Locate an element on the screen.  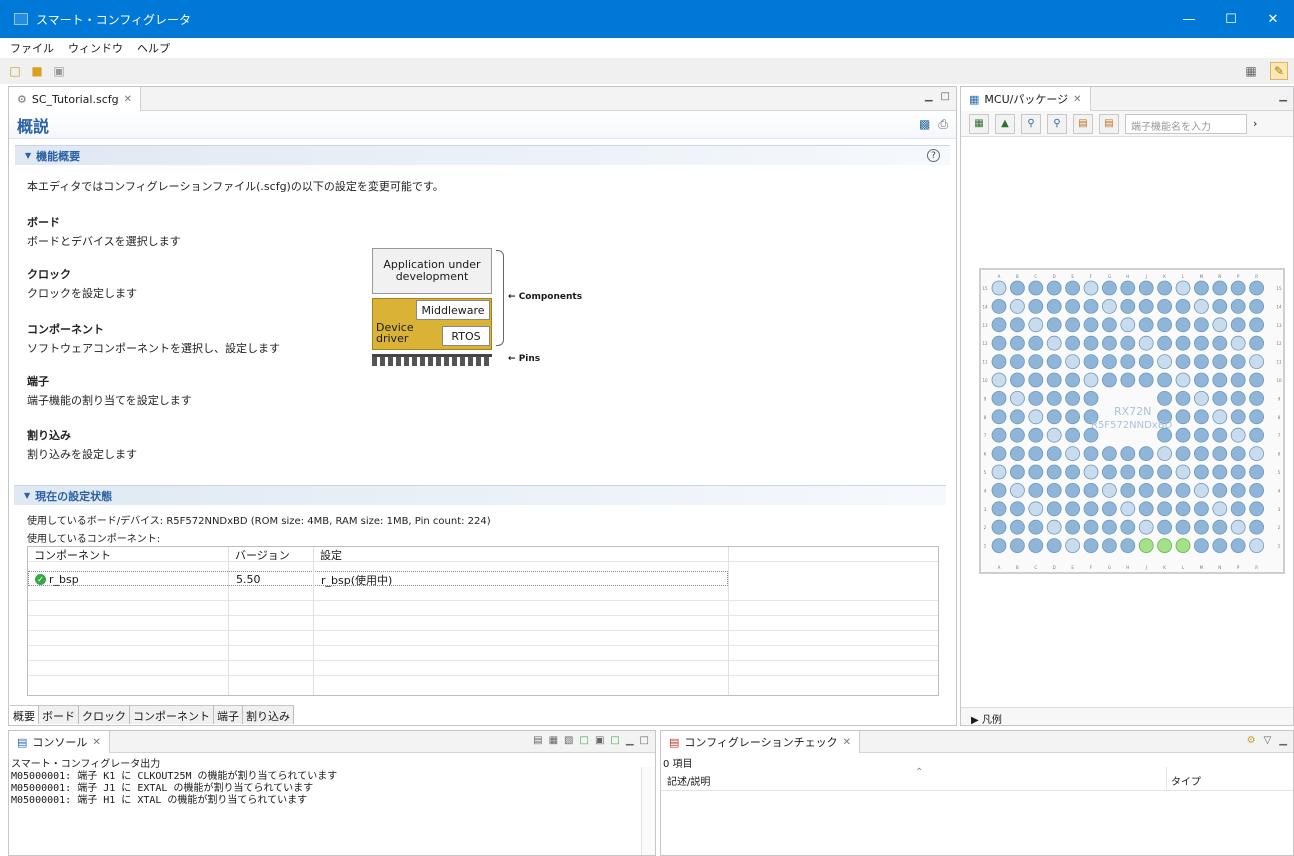
zoom-out-icon: ⚲ is located at coordinates (1031, 123).